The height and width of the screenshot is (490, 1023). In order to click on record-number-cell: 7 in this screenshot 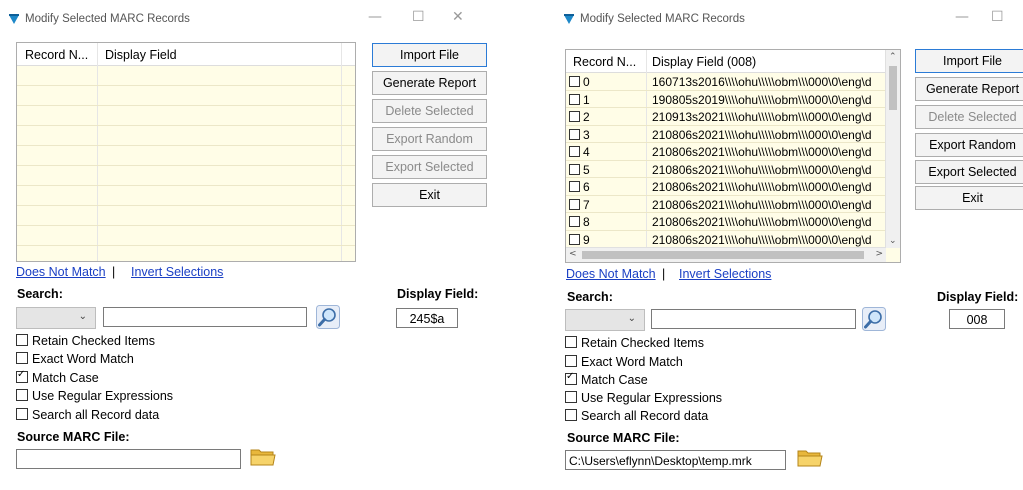, I will do `click(579, 205)`.